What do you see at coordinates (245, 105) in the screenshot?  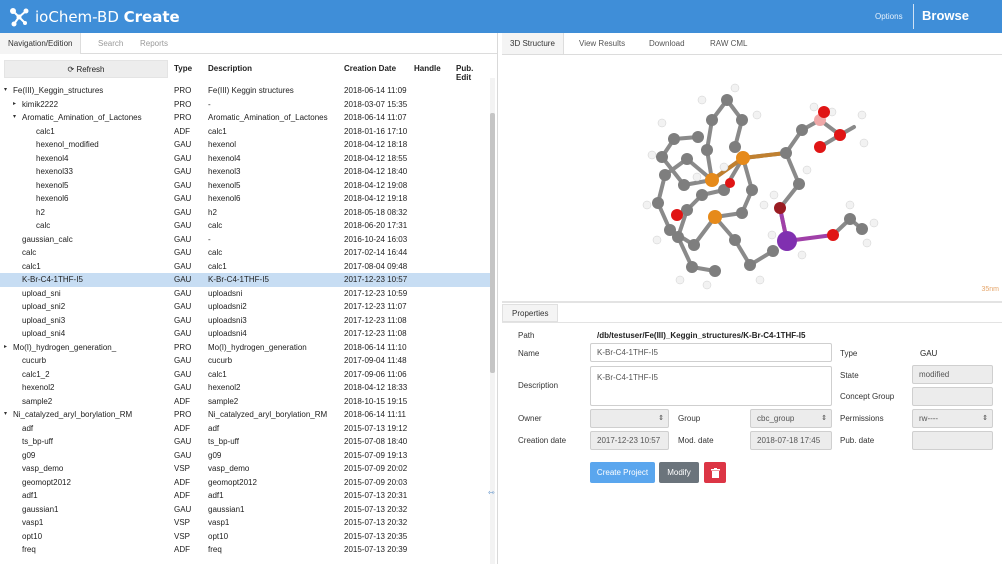 I see `tree-row: ▸ kimik2222 PRO - 2018-03-07 15:35` at bounding box center [245, 105].